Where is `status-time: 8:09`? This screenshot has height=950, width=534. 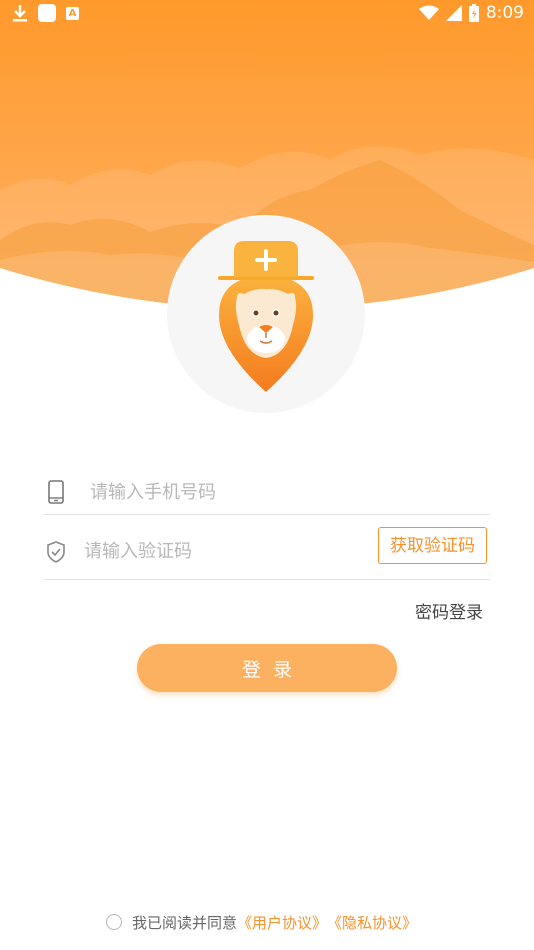
status-time: 8:09 is located at coordinates (504, 13).